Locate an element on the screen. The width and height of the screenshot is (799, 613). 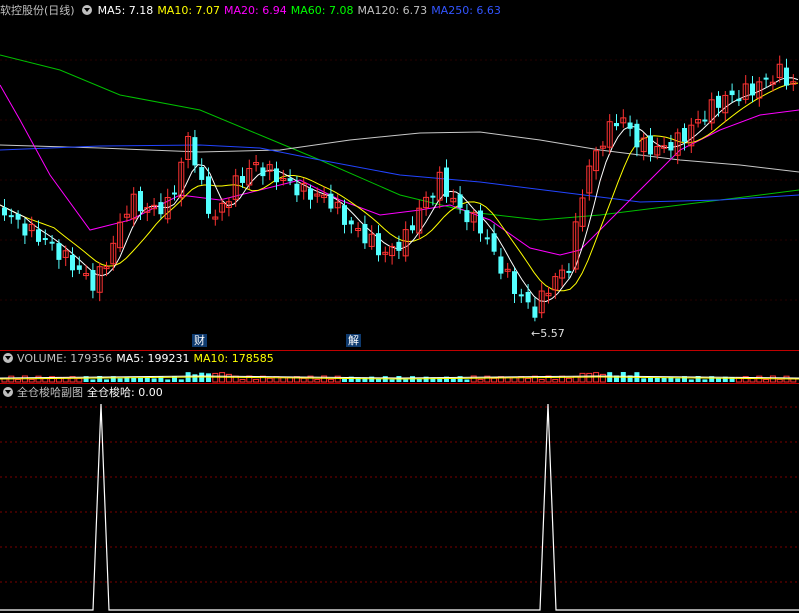
indicator-title: 全仓梭哈副图 is located at coordinates (50, 392).